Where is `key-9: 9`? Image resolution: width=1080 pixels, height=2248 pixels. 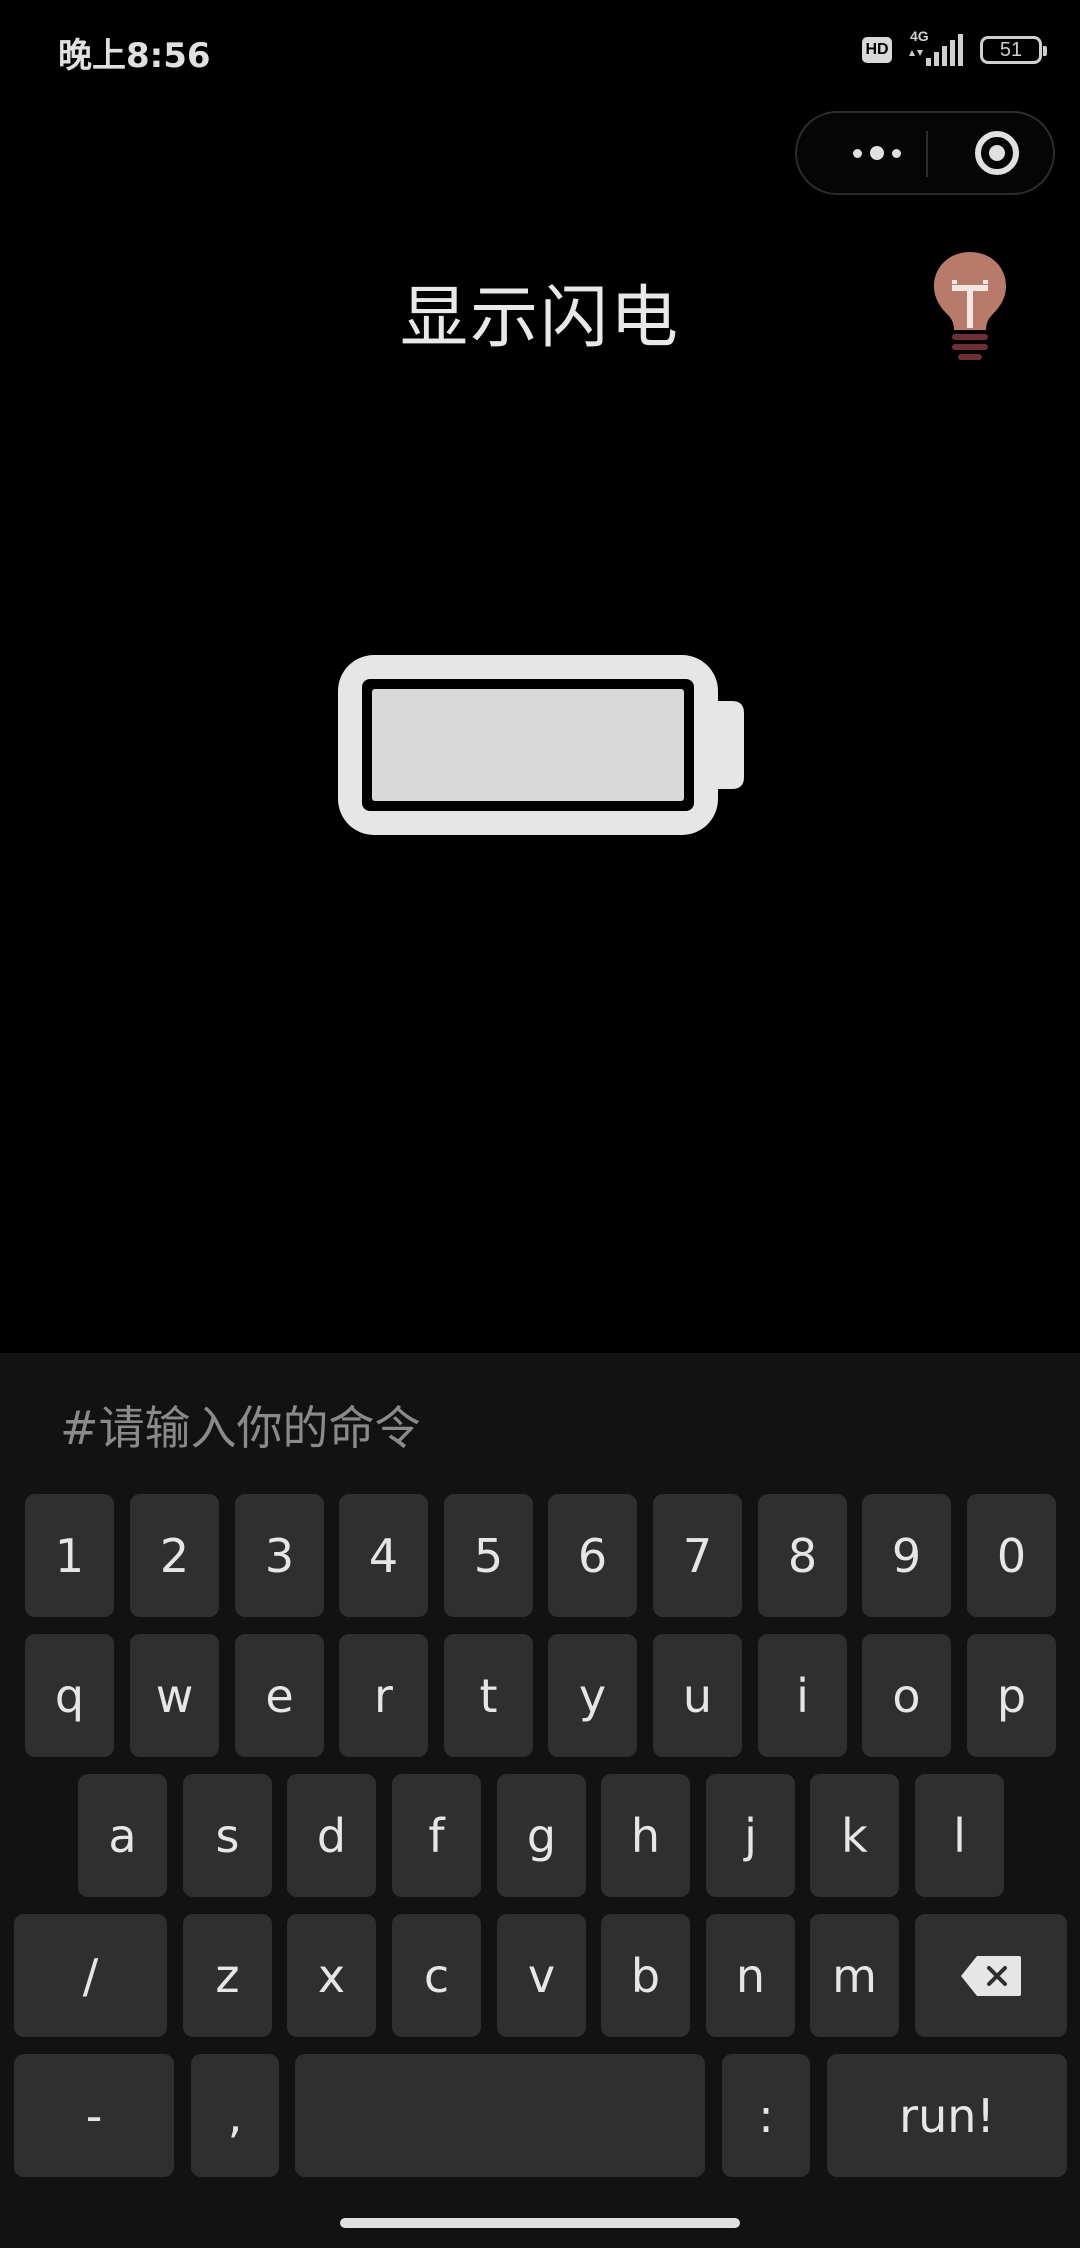
key-9: 9 is located at coordinates (906, 1555).